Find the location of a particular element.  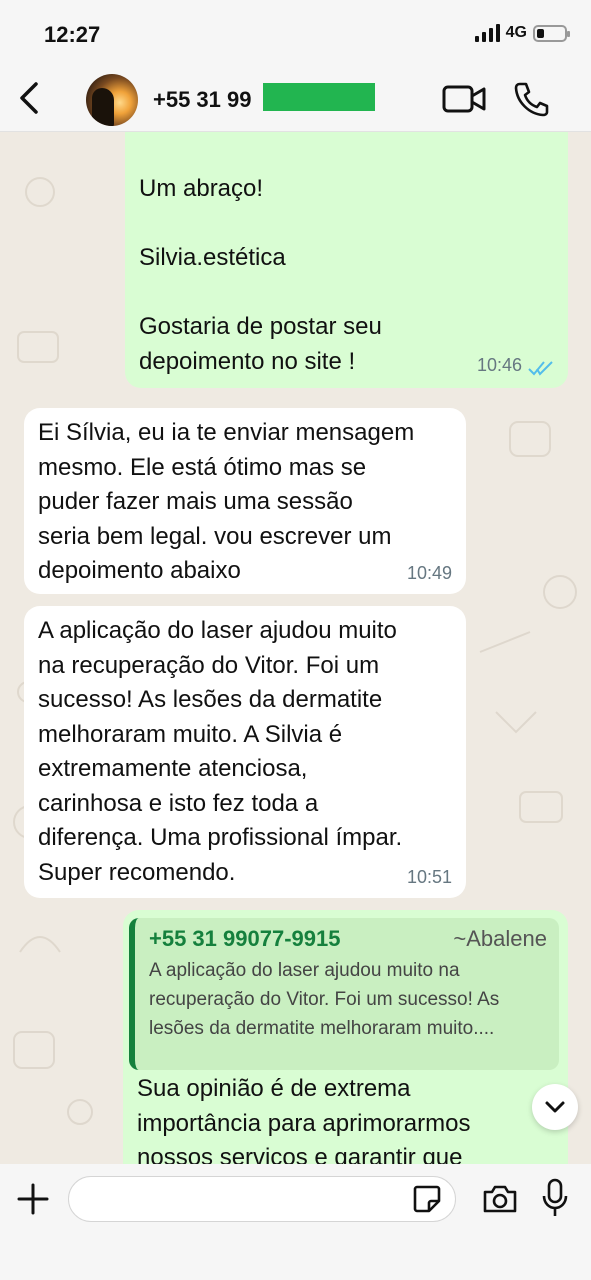

sticker-icon is located at coordinates (427, 1199).